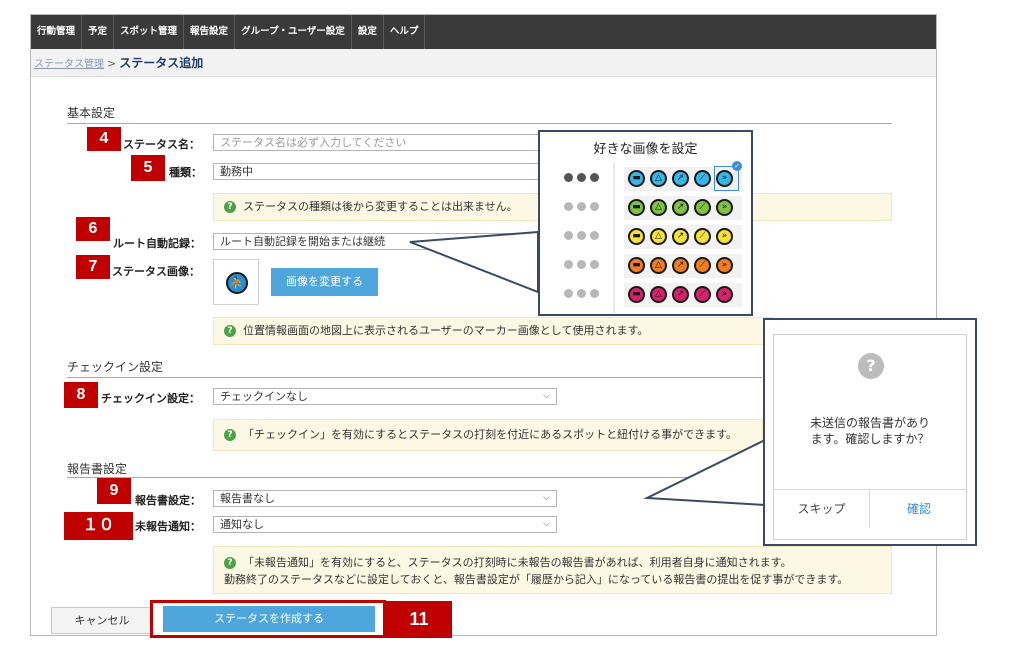 Image resolution: width=1009 pixels, height=665 pixels. I want to click on image-palette-callout: 好きな画像を設定 ▬ △ ↗ ⟋» ▬ △ ↗ ⟋» ▬ △ ↗ ⟋» ▬ △ ↗ ⟋» ▬ △ ↗ ⟋» ✓, so click(645, 223).